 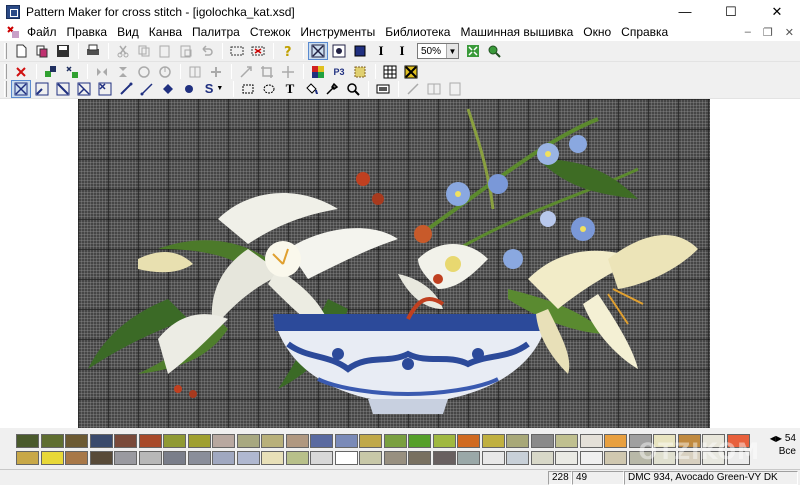 What do you see at coordinates (21, 51) in the screenshot?
I see `new-file-button` at bounding box center [21, 51].